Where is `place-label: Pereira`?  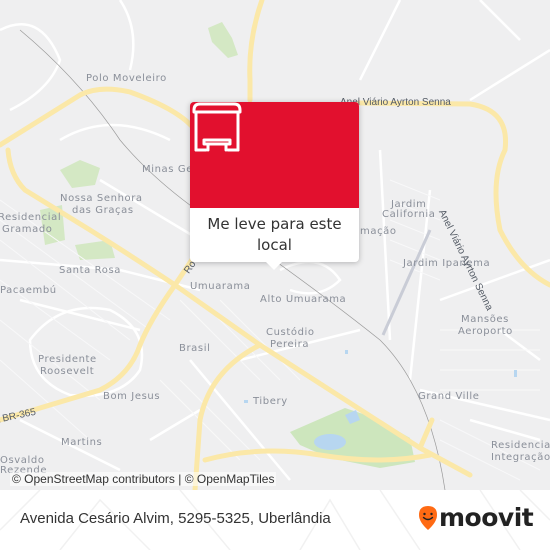
place-label: Pereira is located at coordinates (290, 344).